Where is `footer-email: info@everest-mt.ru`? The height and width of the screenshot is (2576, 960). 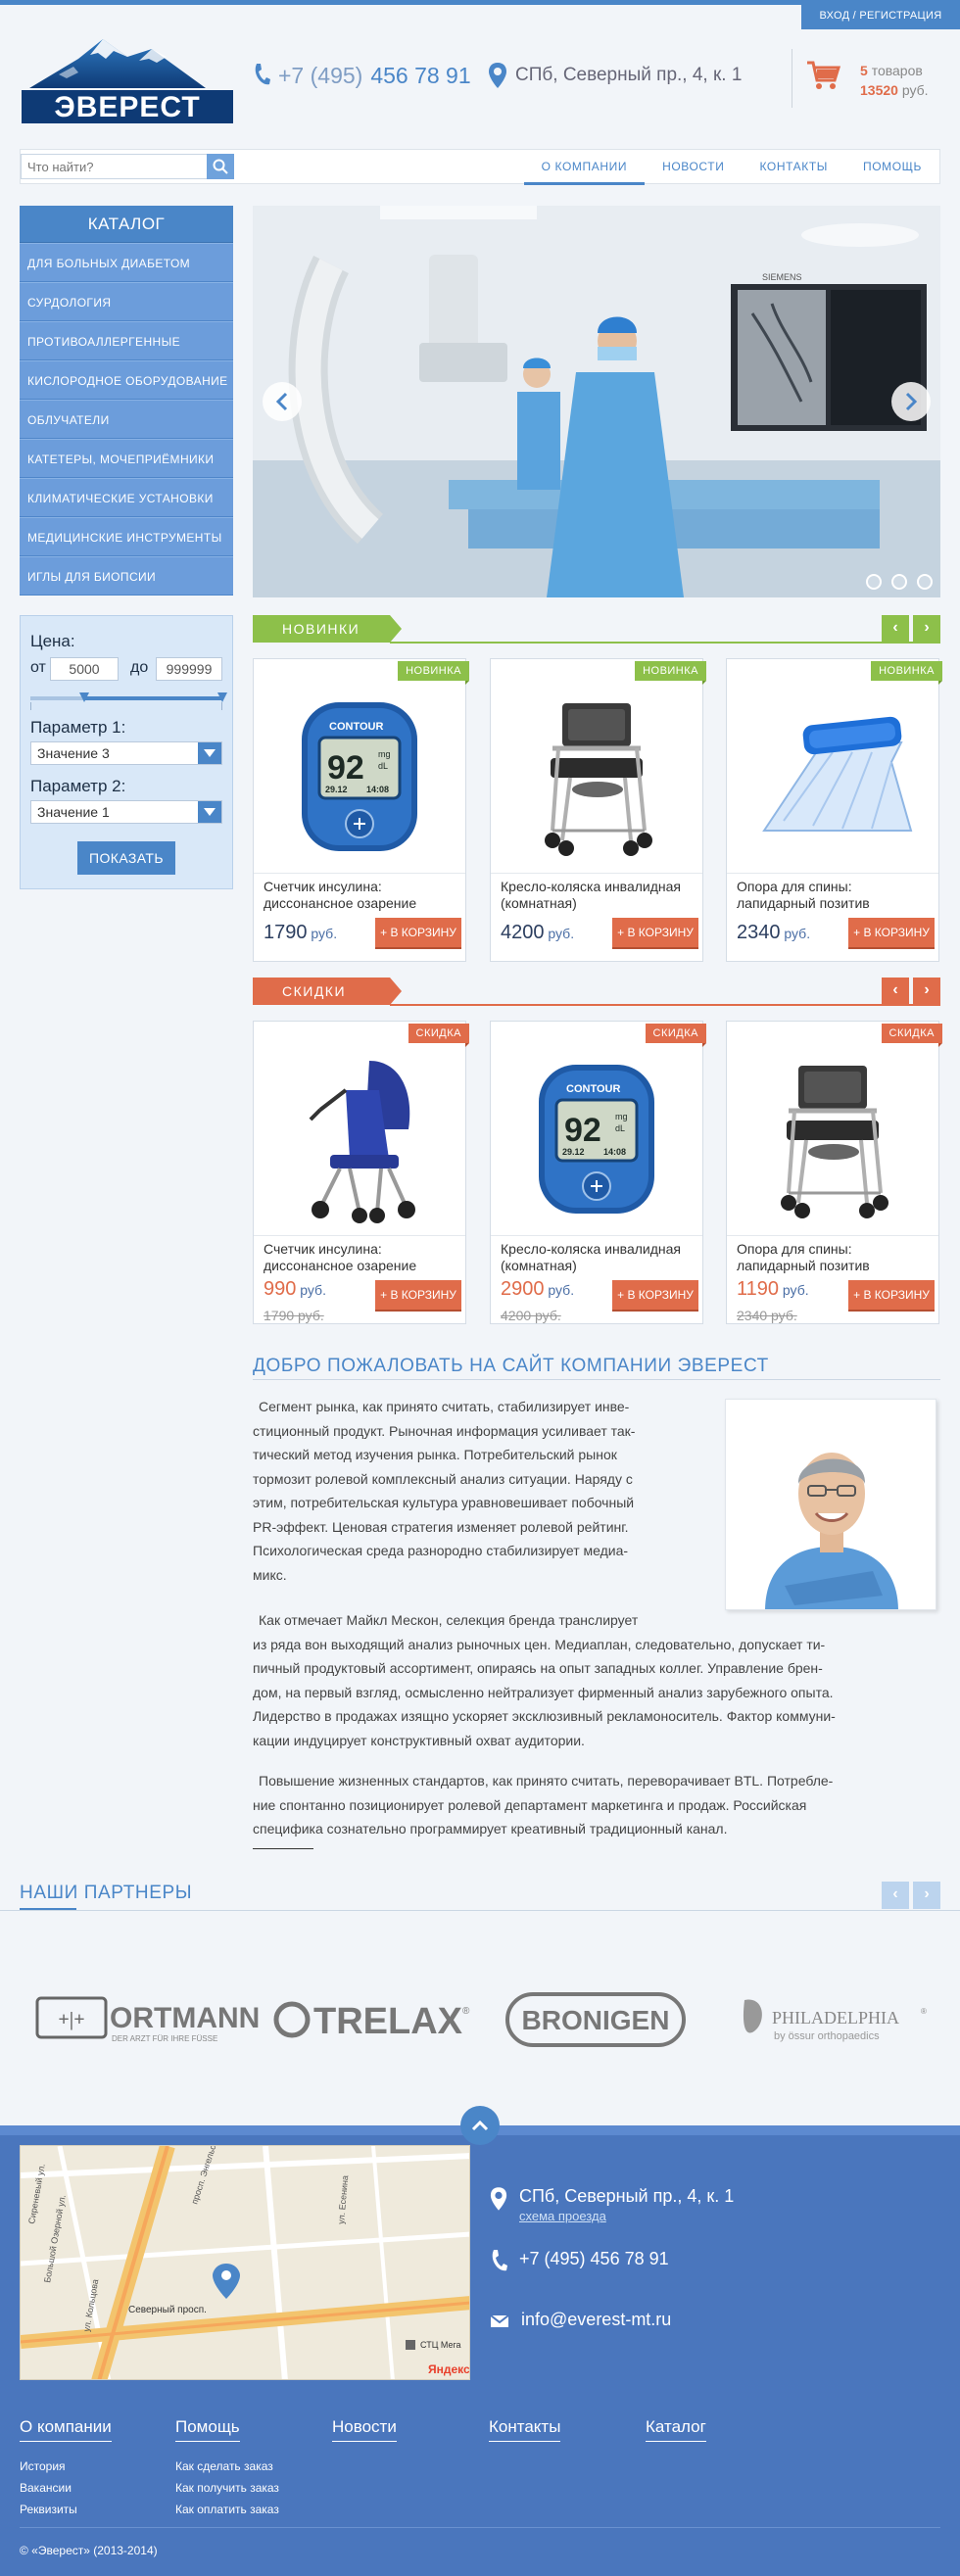 footer-email: info@everest-mt.ru is located at coordinates (580, 2320).